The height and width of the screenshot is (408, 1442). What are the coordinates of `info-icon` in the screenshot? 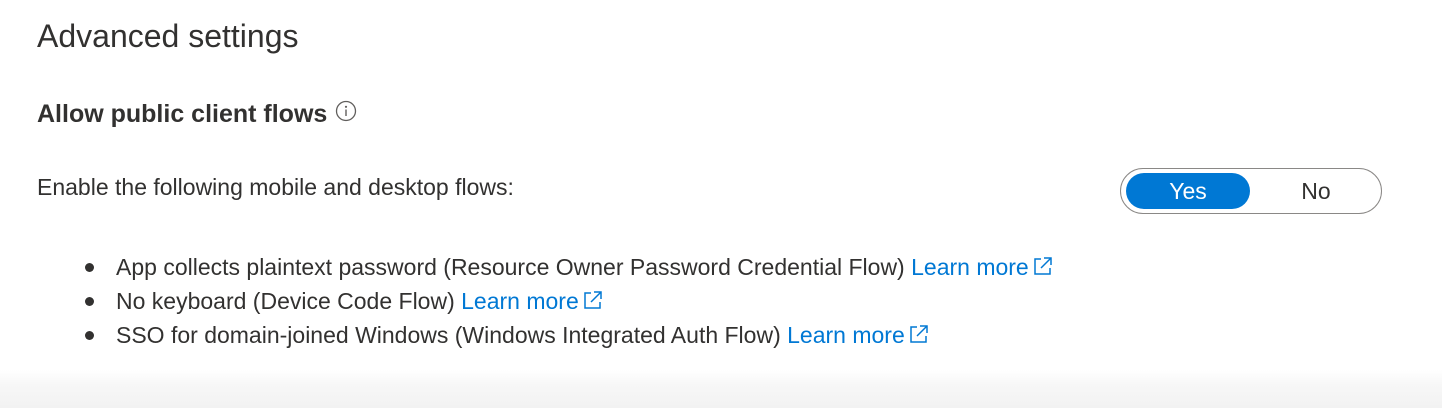 It's located at (346, 111).